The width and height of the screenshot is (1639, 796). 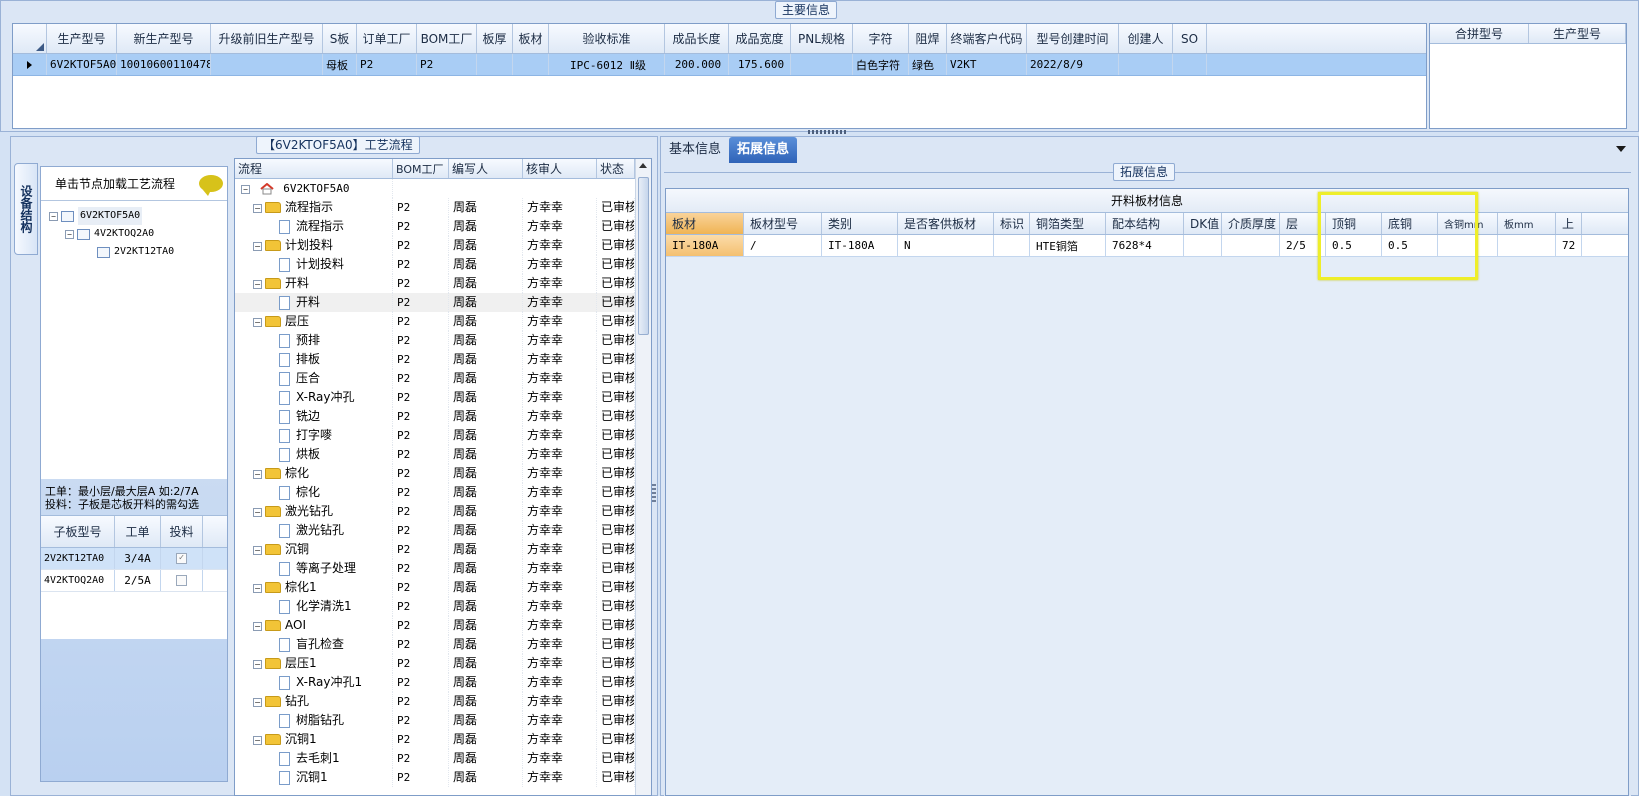 I want to click on flow-root-row: − 6V2KTOF5A0, so click(x=435, y=188).